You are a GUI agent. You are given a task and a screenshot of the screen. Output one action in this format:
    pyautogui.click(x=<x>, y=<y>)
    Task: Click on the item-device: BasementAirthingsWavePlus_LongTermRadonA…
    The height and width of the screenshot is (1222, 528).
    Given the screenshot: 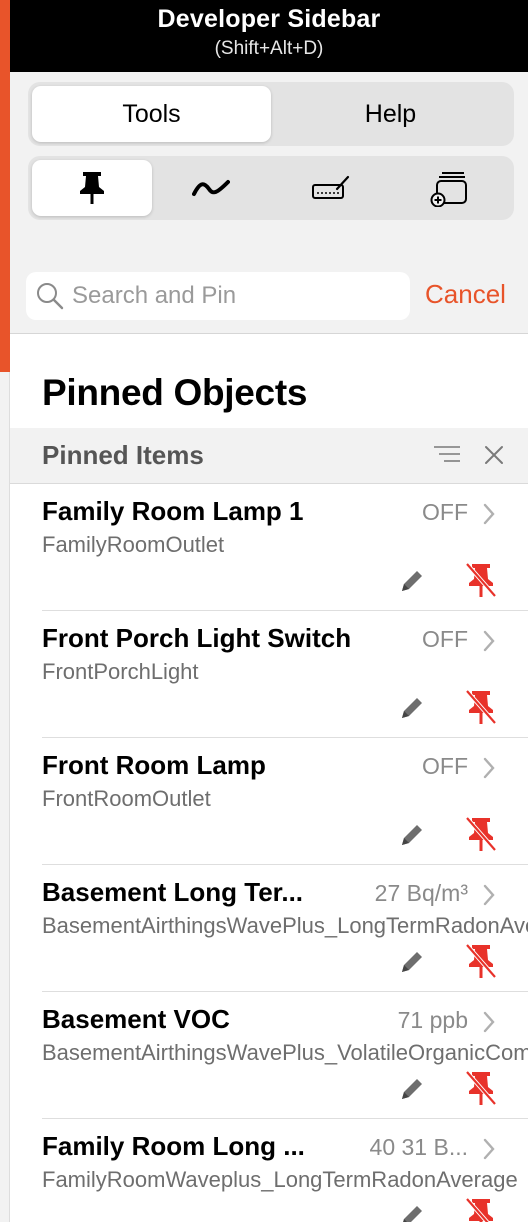 What is the action you would take?
    pyautogui.click(x=285, y=925)
    